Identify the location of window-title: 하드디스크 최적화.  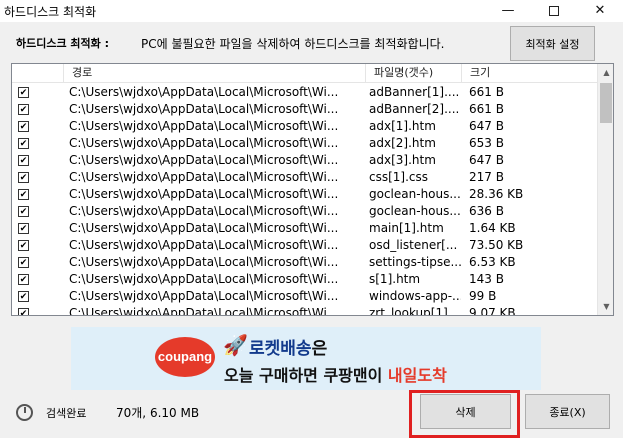
(50, 12).